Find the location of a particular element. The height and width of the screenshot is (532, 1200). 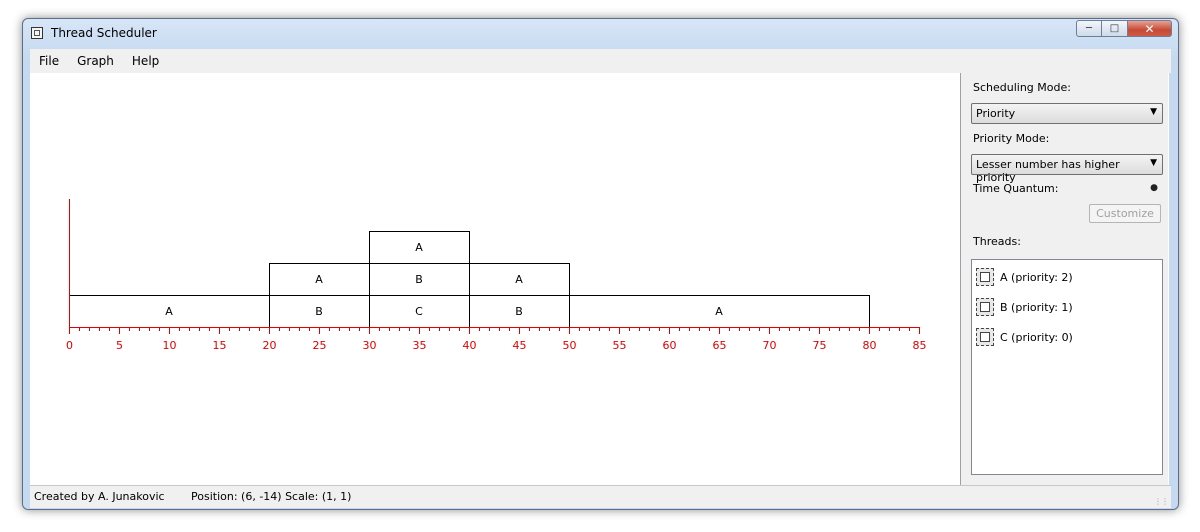

menu-bar: File Graph Help is located at coordinates (600, 61).